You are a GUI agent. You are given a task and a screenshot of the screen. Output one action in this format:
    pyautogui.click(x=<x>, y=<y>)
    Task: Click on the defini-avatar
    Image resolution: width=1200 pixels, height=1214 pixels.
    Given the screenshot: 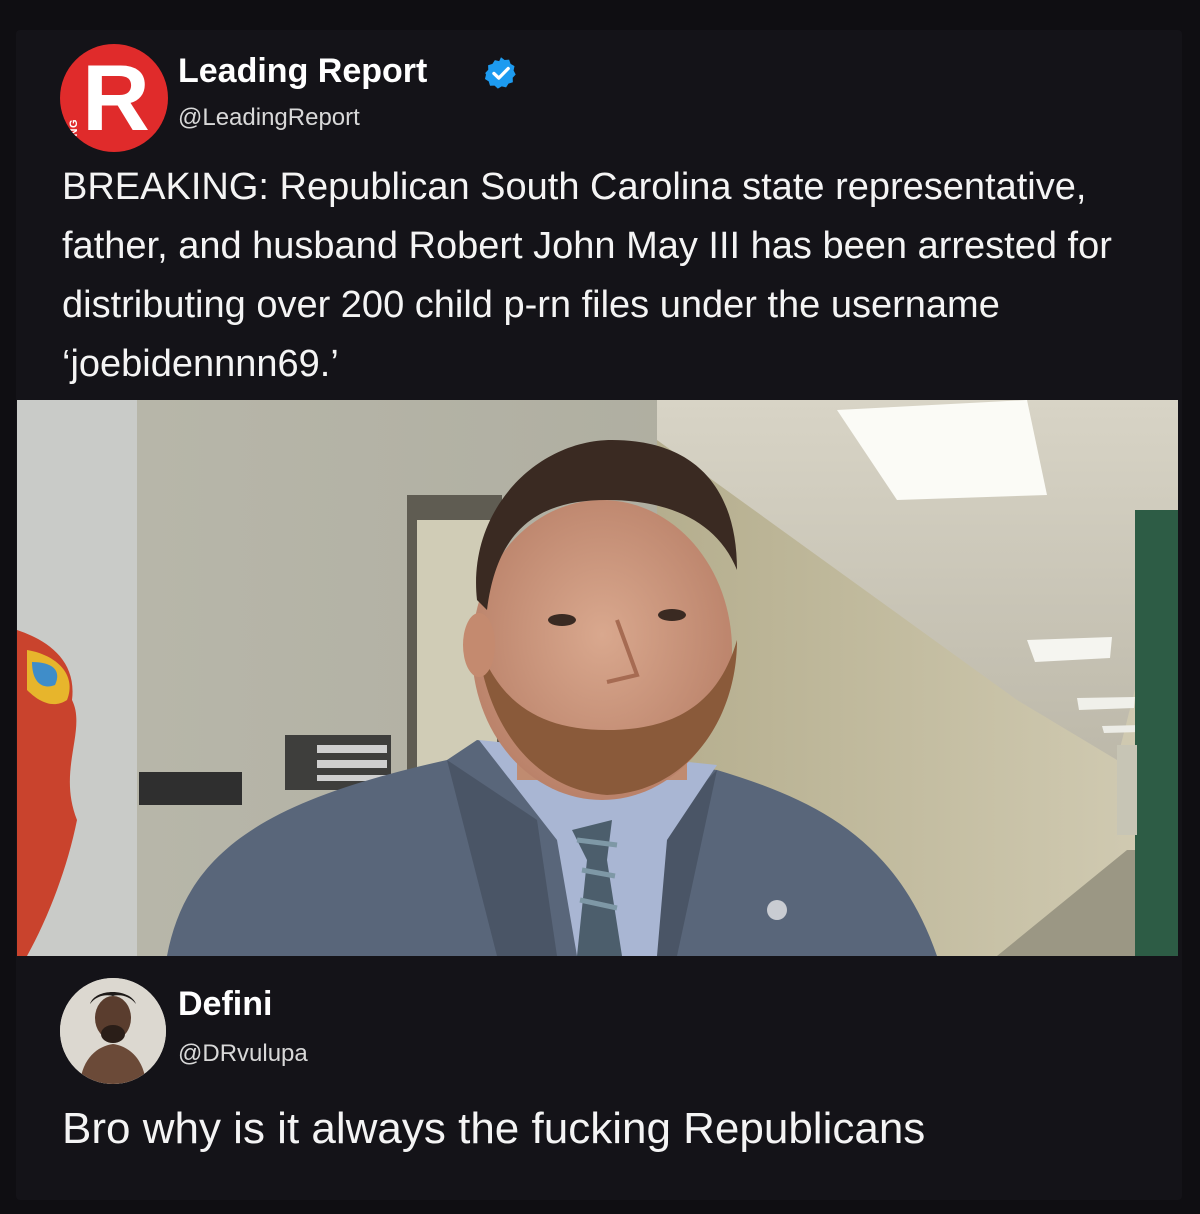 What is the action you would take?
    pyautogui.click(x=113, y=1031)
    